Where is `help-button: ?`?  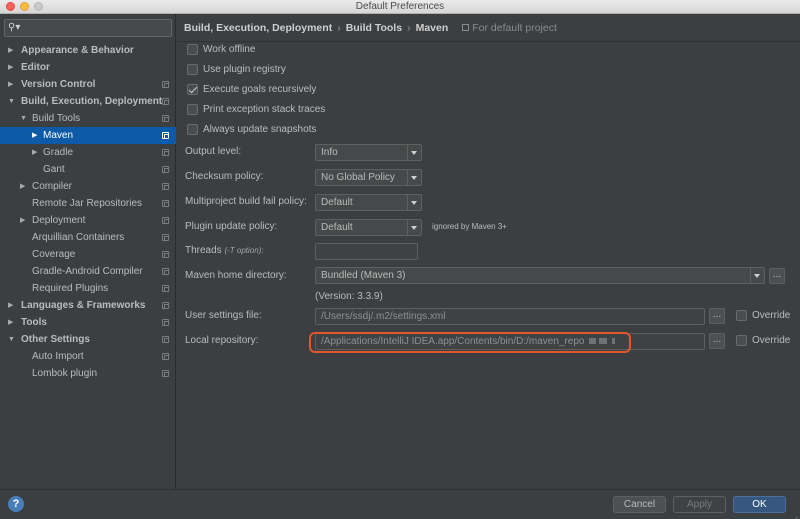
help-button: ? is located at coordinates (16, 504).